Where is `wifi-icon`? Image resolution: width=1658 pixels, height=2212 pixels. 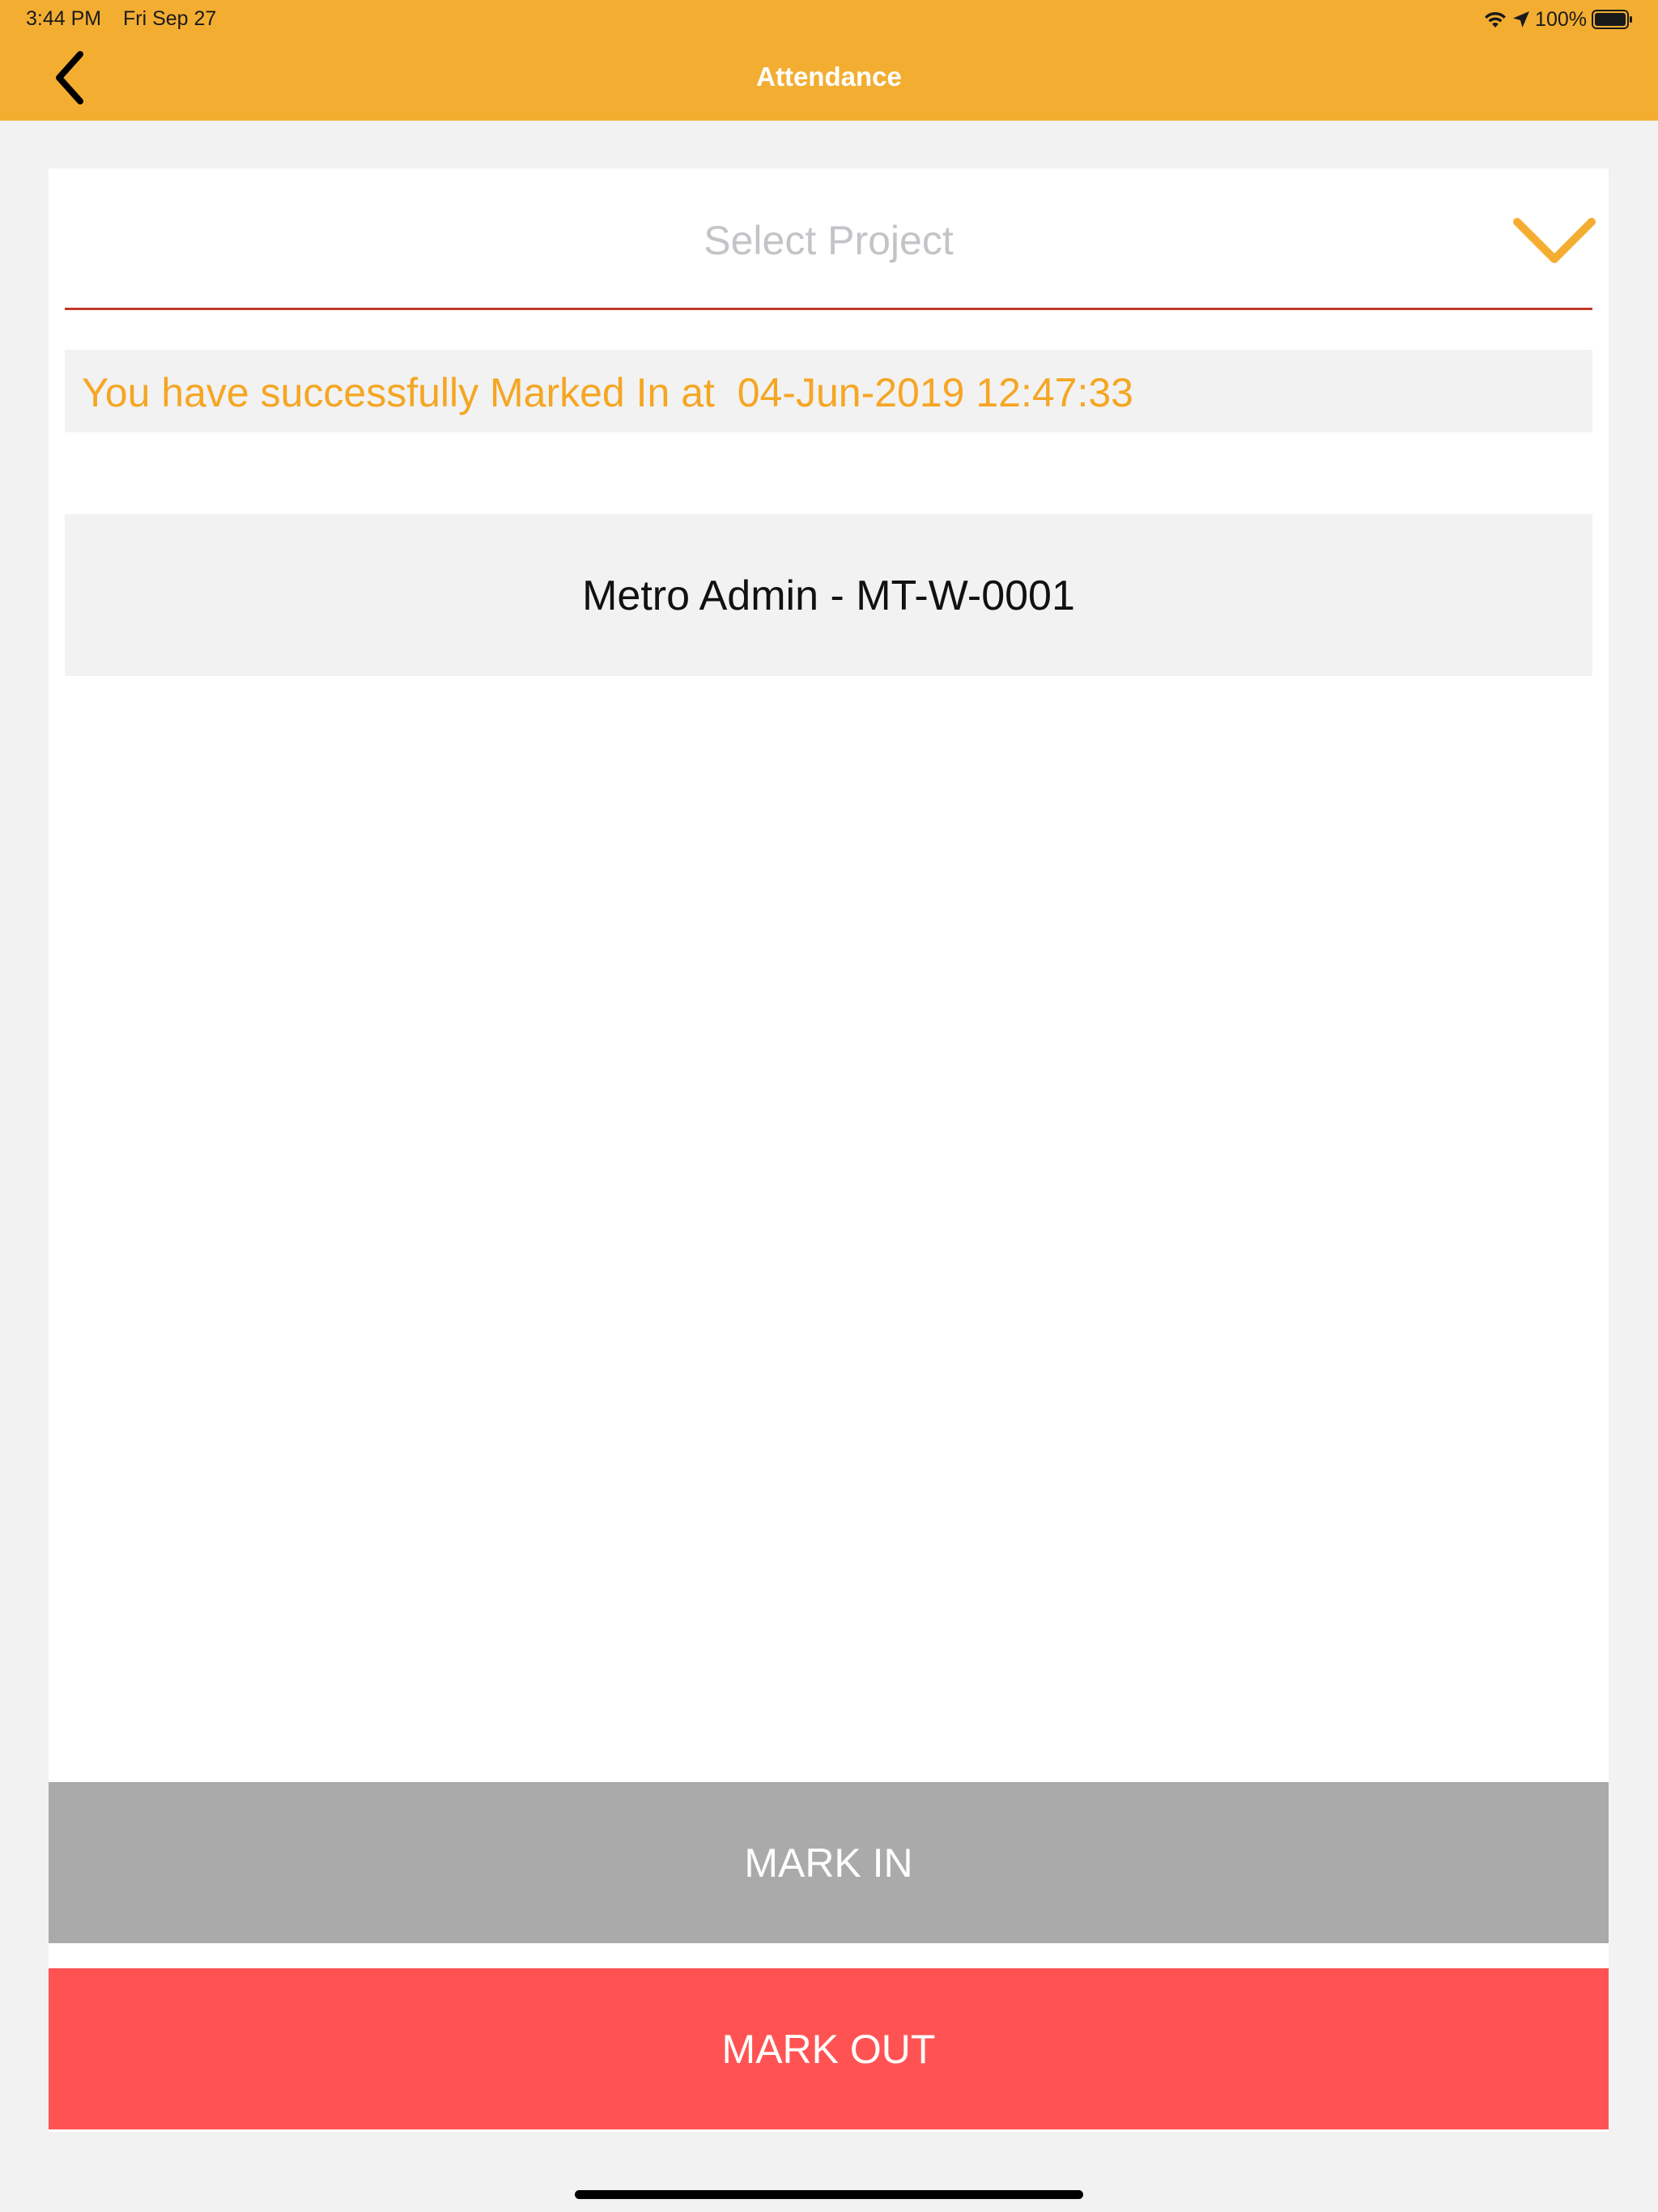
wifi-icon is located at coordinates (1495, 19).